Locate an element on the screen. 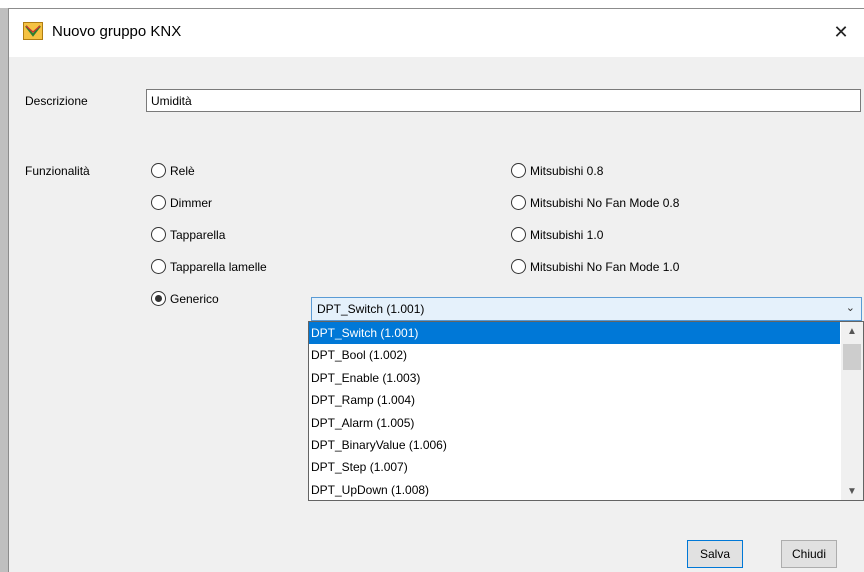 The image size is (864, 572). funzionalita-label: Funzionalità is located at coordinates (57, 171).